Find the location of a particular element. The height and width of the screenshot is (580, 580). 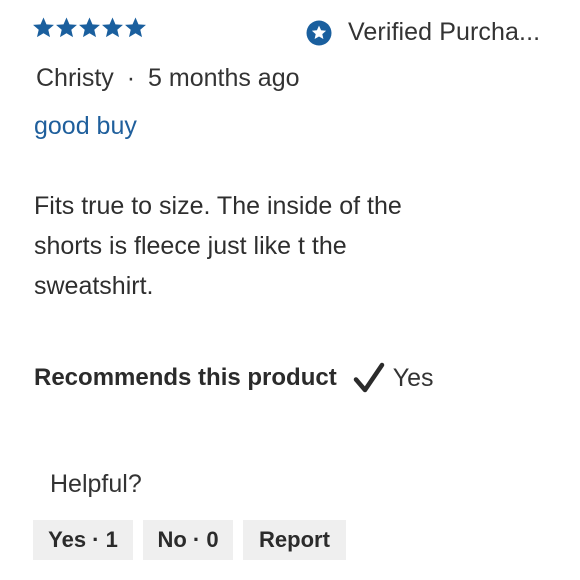

review-title: good buy is located at coordinates (85, 126).